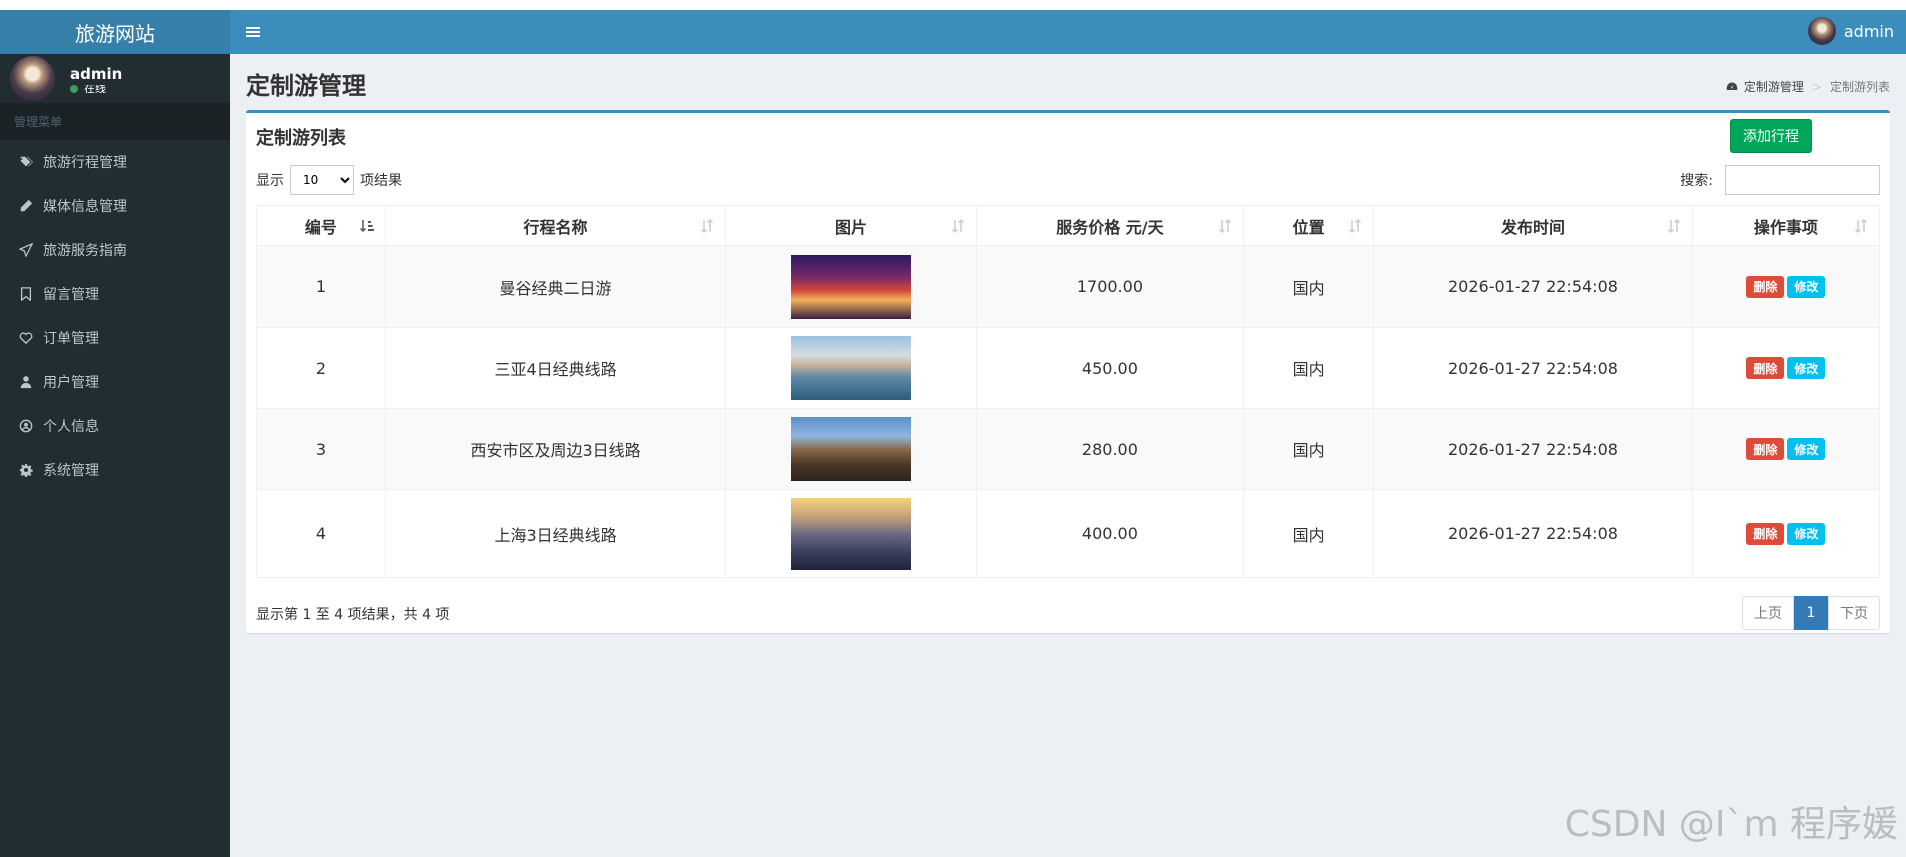 This screenshot has height=857, width=1906. I want to click on gear-icon, so click(26, 470).